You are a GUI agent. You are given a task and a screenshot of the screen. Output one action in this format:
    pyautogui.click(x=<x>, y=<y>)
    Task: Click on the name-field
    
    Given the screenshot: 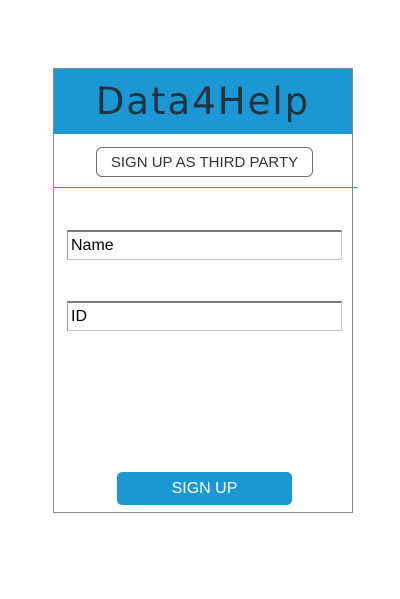 What is the action you would take?
    pyautogui.click(x=204, y=245)
    